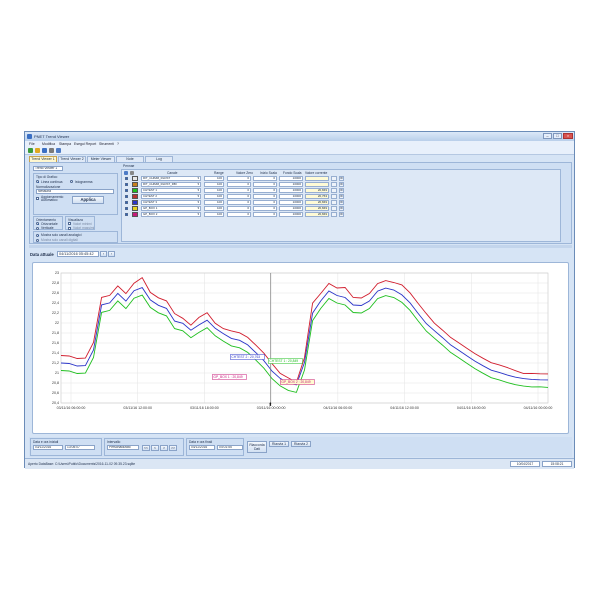 This screenshot has height=600, width=600. I want to click on restart-1-button: Riavvia 1, so click(279, 444).